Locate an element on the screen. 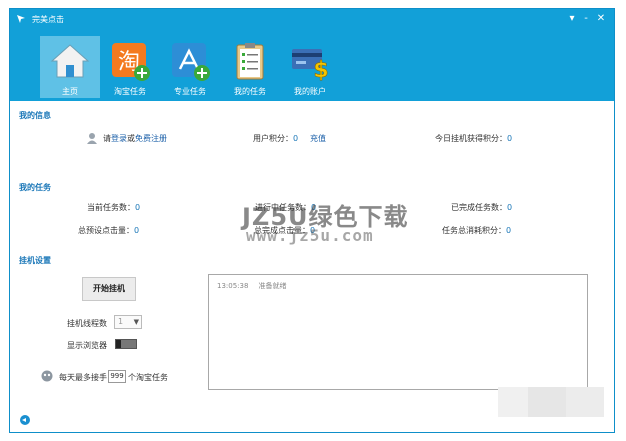  close-button: ✕ is located at coordinates (601, 19).